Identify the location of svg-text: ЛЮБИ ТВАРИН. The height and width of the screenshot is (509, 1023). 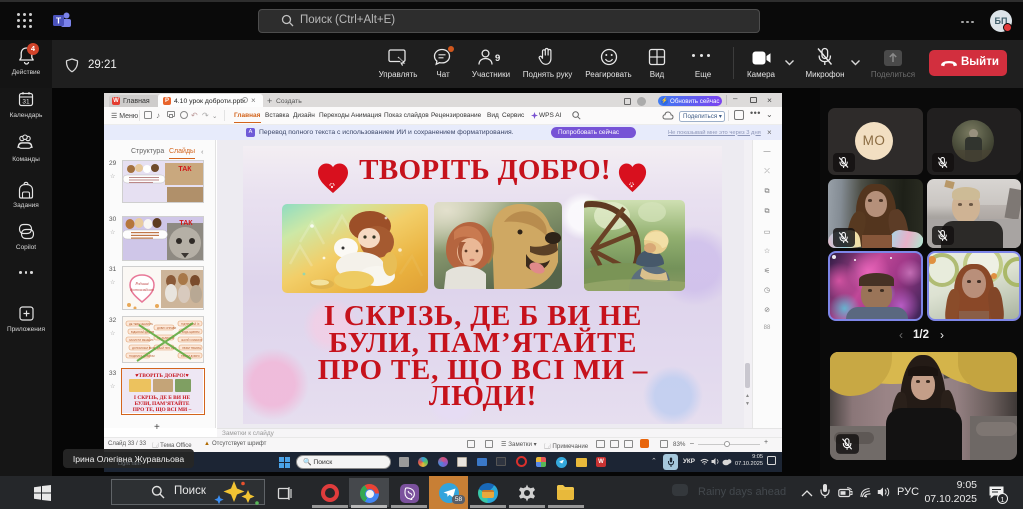
(191, 348).